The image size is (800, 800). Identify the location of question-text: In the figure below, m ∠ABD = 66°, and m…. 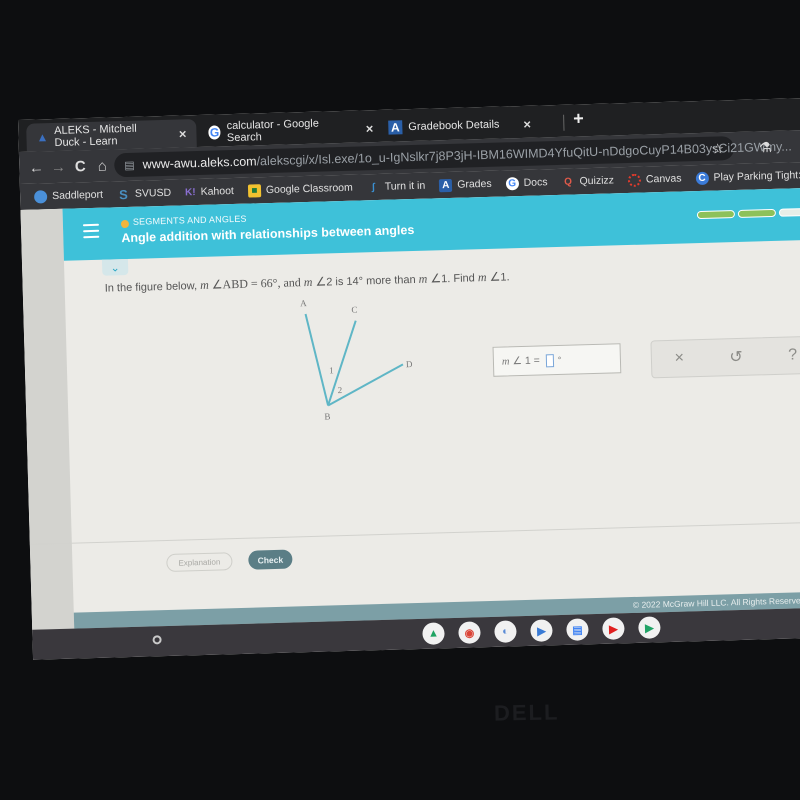
(307, 282).